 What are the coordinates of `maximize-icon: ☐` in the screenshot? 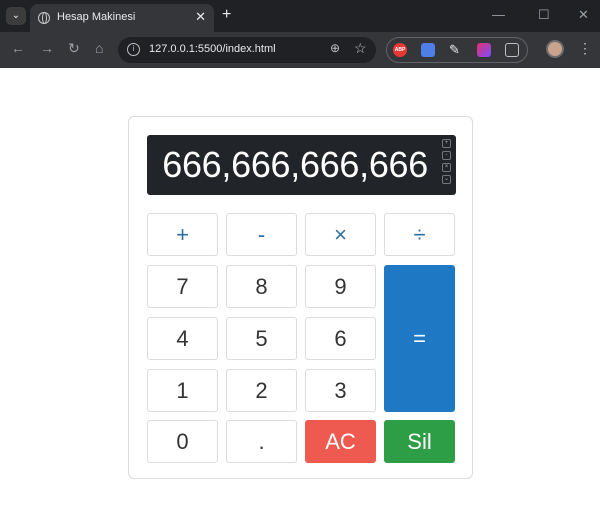 It's located at (544, 15).